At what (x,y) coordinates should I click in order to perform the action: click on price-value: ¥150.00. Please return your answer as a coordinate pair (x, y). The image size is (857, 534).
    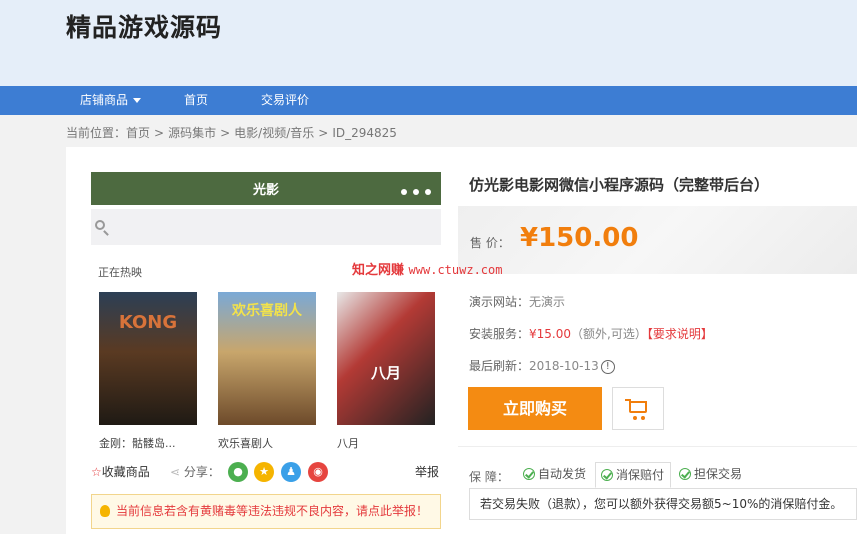
    Looking at the image, I should click on (579, 238).